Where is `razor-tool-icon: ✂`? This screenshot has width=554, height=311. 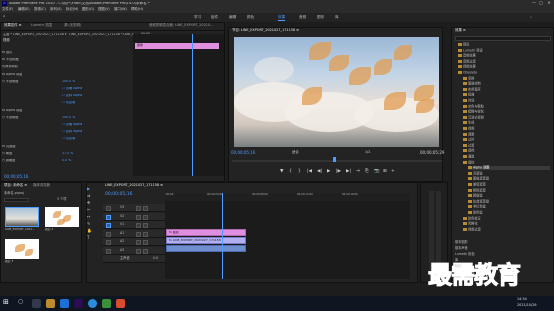 razor-tool-icon: ✂ is located at coordinates (88, 210).